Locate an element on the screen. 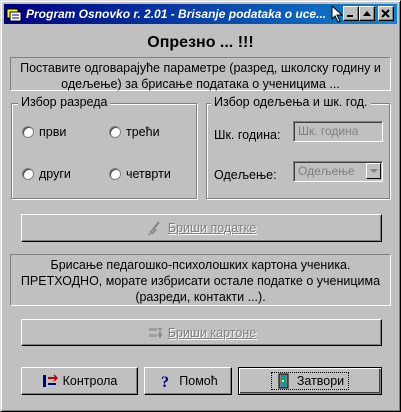 This screenshot has height=412, width=401. delete-data-button: Бриши податке is located at coordinates (201, 228).